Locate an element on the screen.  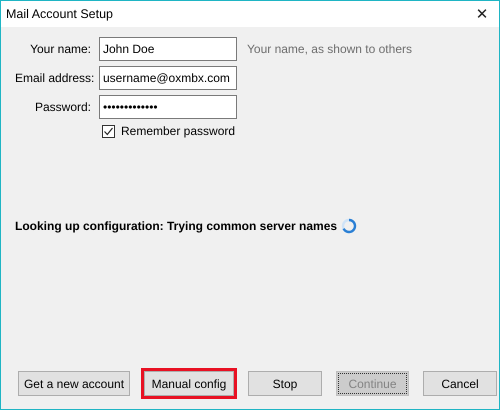
dialog-button: Stop is located at coordinates (285, 383).